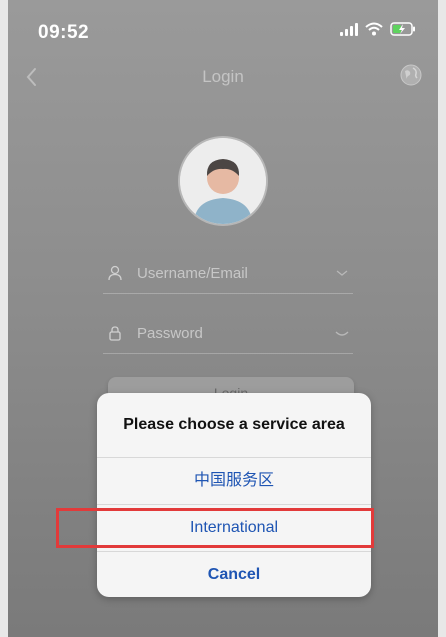 Image resolution: width=446 pixels, height=637 pixels. Describe the element at coordinates (234, 574) in the screenshot. I see `cancel-button: Cancel` at that location.